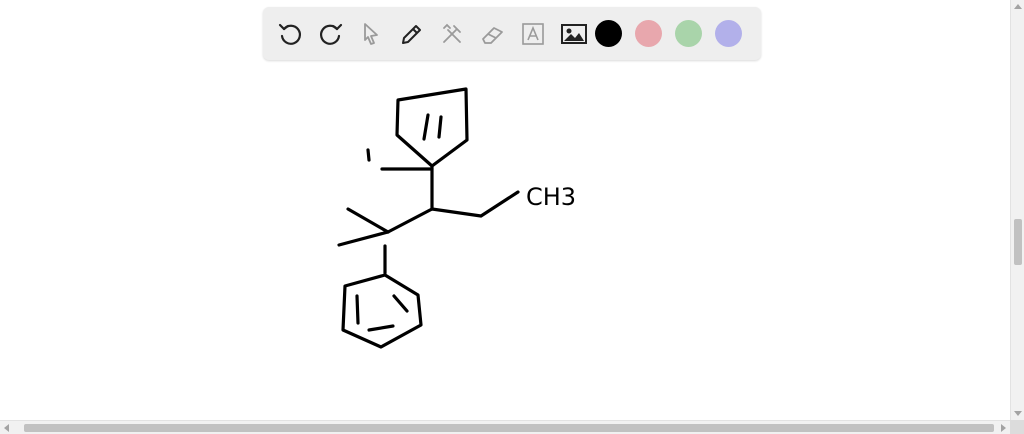  I want to click on benzene-ring, so click(382, 311).